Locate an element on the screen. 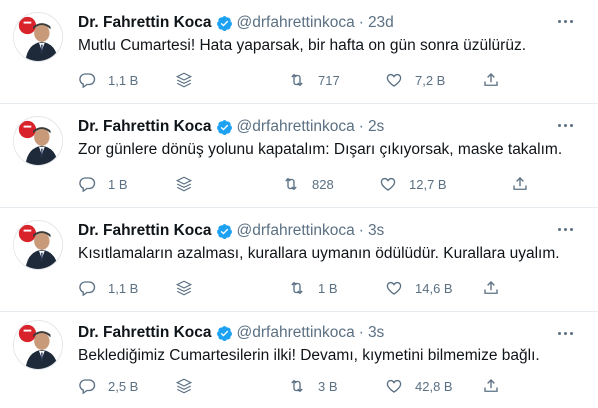 This screenshot has width=598, height=408. tweet-actions: 2,5 B 3 B 42,8 B is located at coordinates (299, 386).